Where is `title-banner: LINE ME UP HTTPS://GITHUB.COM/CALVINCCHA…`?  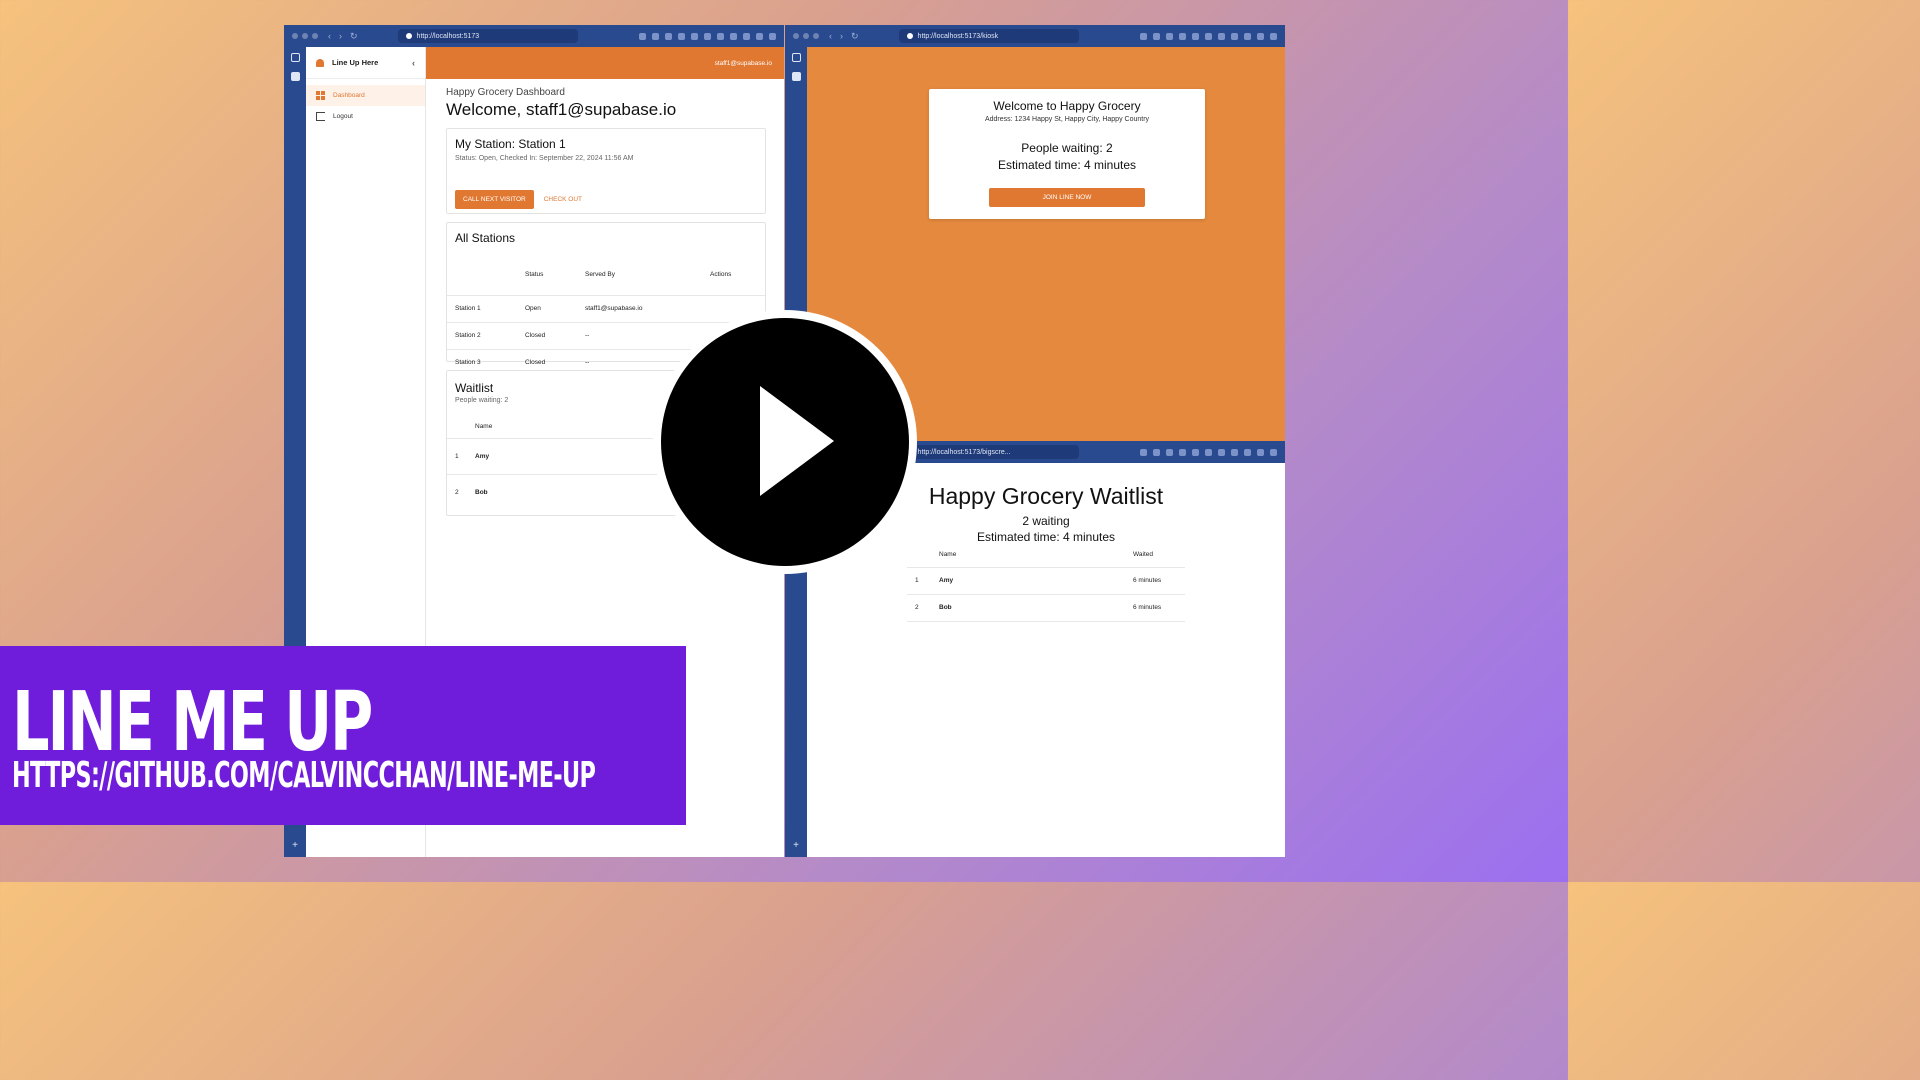 title-banner: LINE ME UP HTTPS://GITHUB.COM/CALVINCCHA… is located at coordinates (343, 735).